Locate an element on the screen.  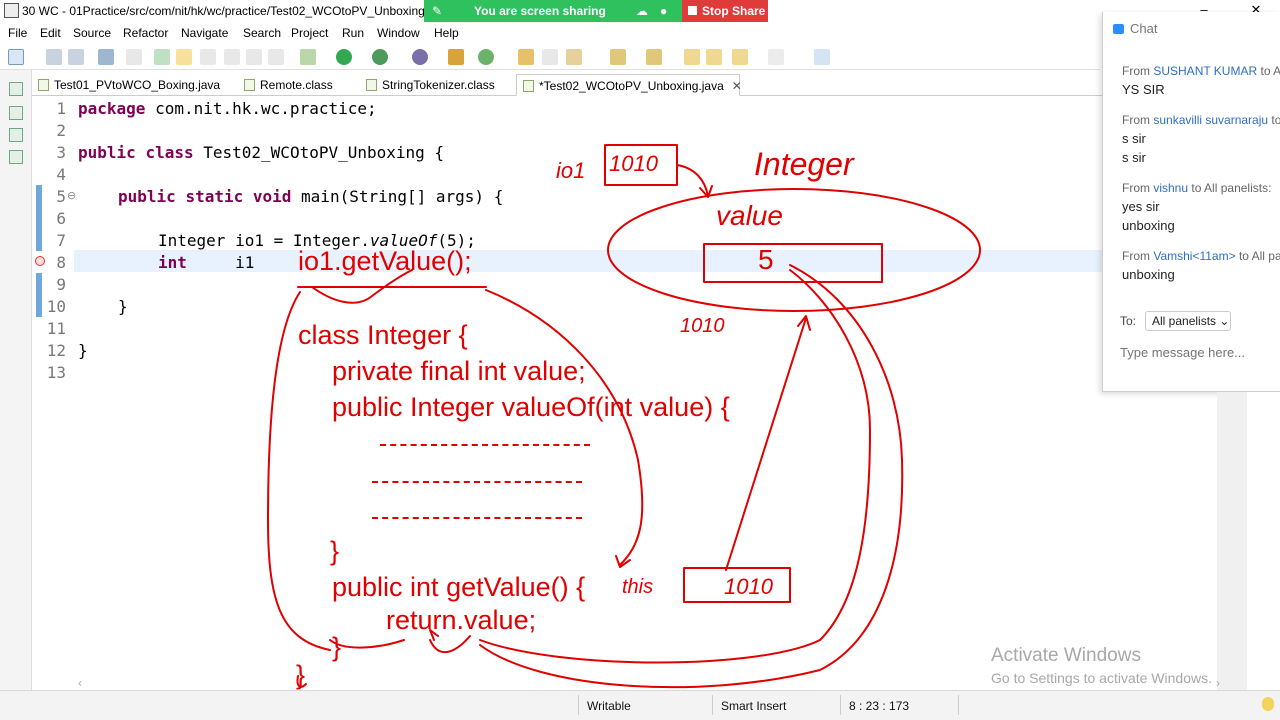
code-text: Test02_WCOtoPV_Unboxing { is located at coordinates (319, 152).